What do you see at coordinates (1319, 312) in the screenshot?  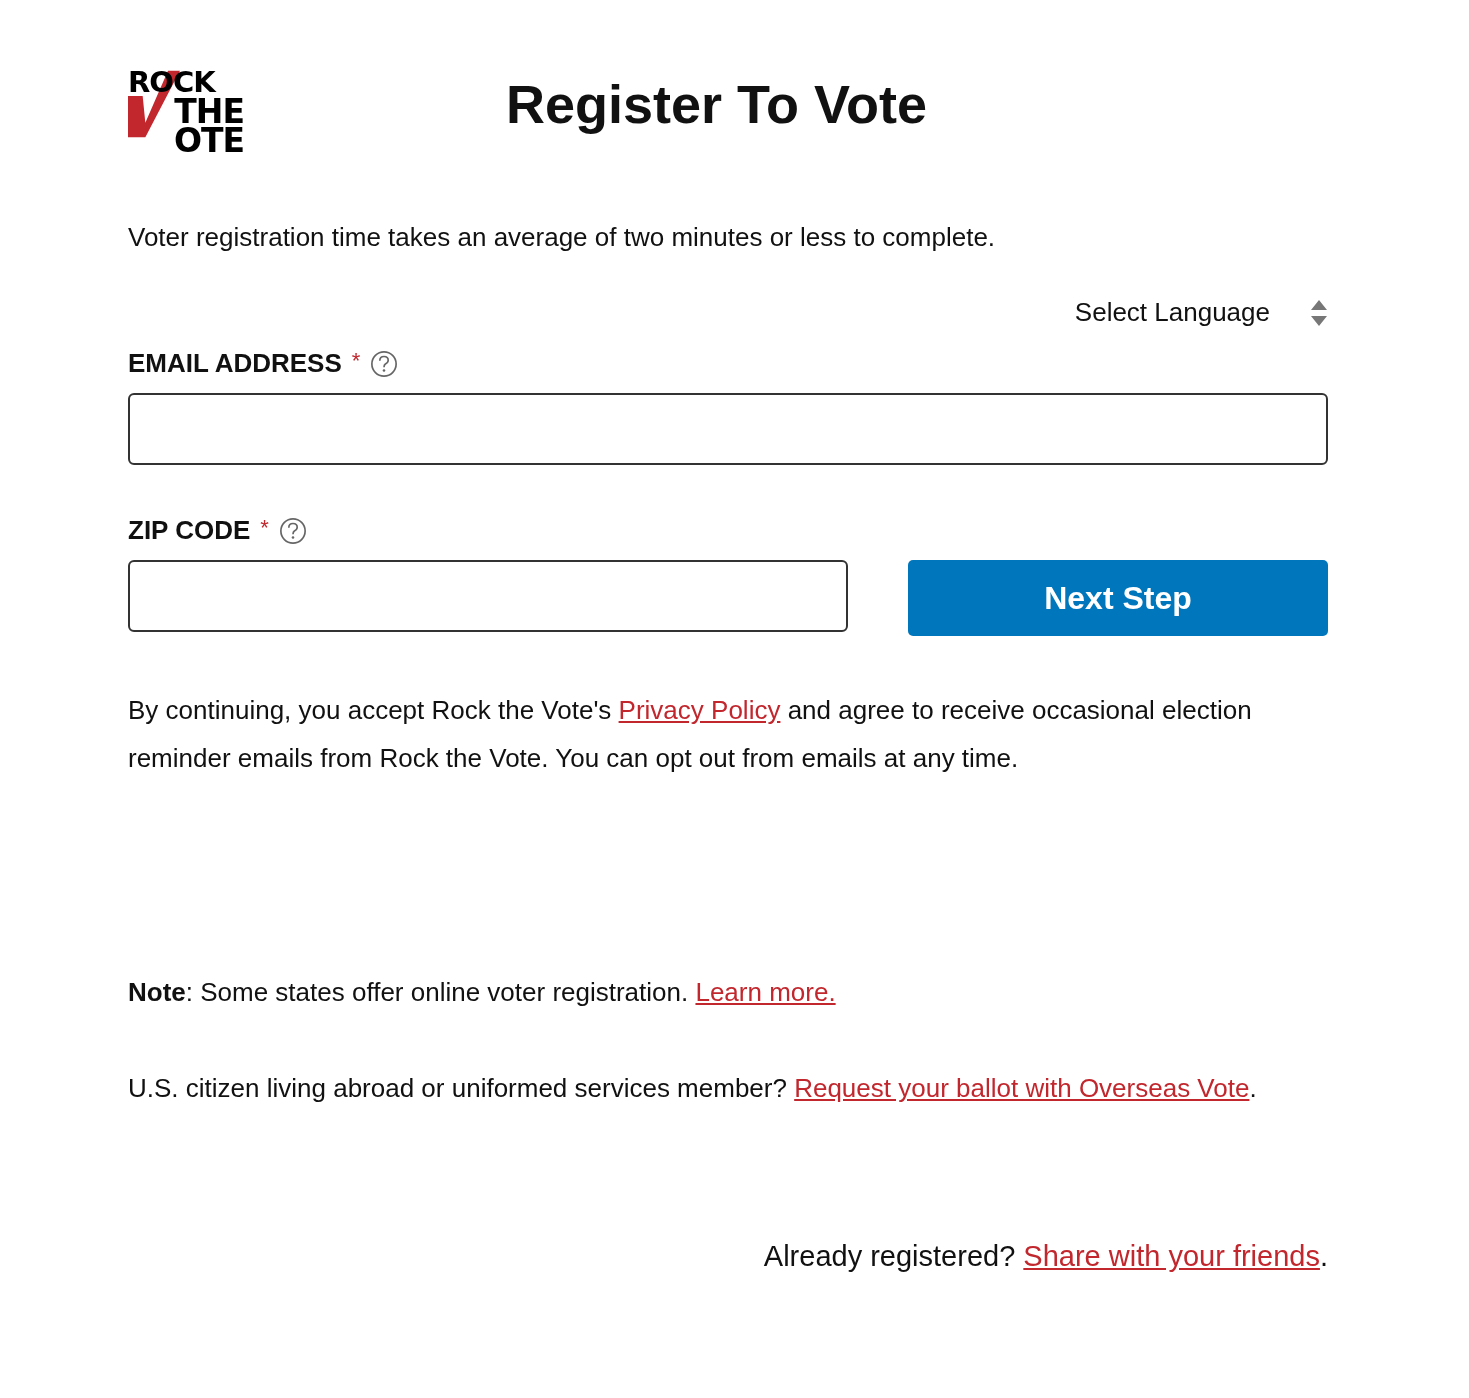 I see `sort-arrows-icon` at bounding box center [1319, 312].